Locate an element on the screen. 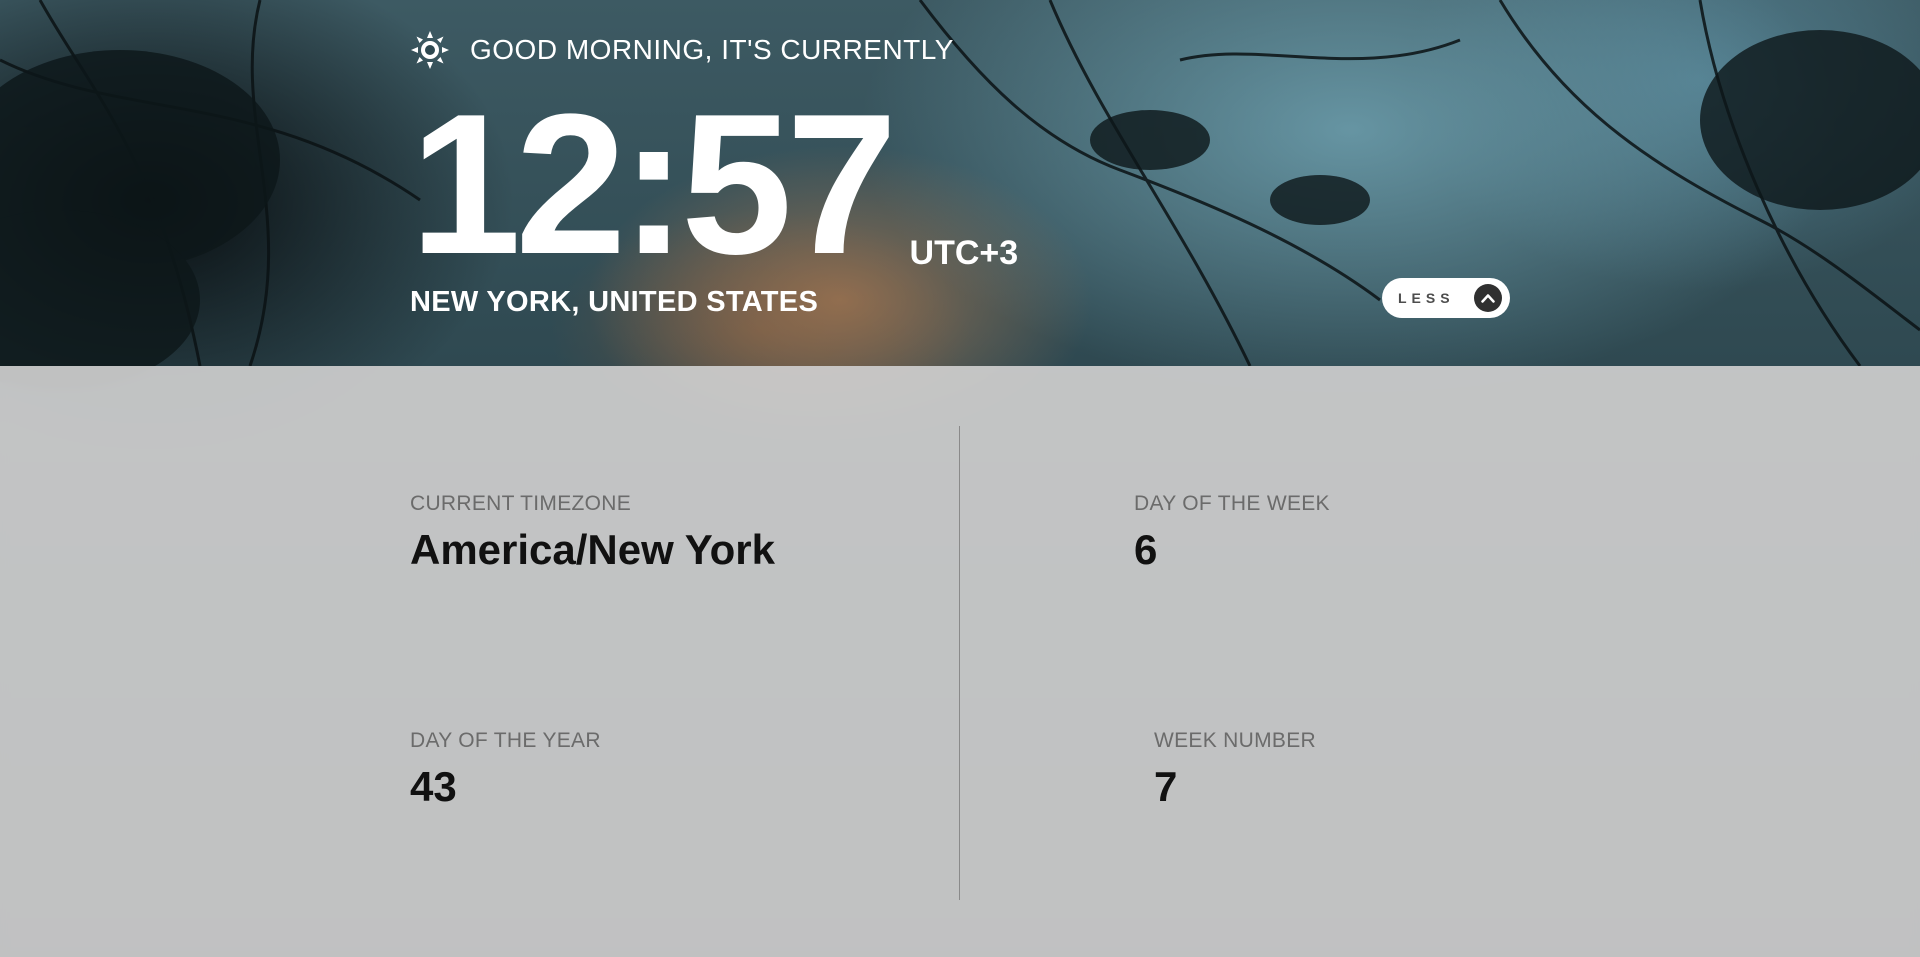 This screenshot has width=1920, height=957. greeting-text: GOOD MORNING, IT'S CURRENTLY is located at coordinates (712, 49).